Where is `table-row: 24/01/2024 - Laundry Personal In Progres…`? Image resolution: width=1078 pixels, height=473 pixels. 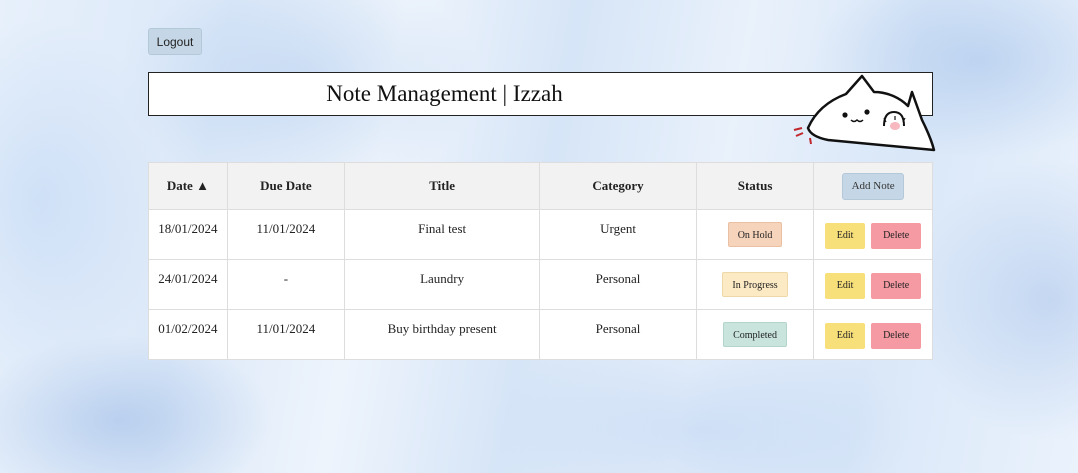 table-row: 24/01/2024 - Laundry Personal In Progres… is located at coordinates (540, 284).